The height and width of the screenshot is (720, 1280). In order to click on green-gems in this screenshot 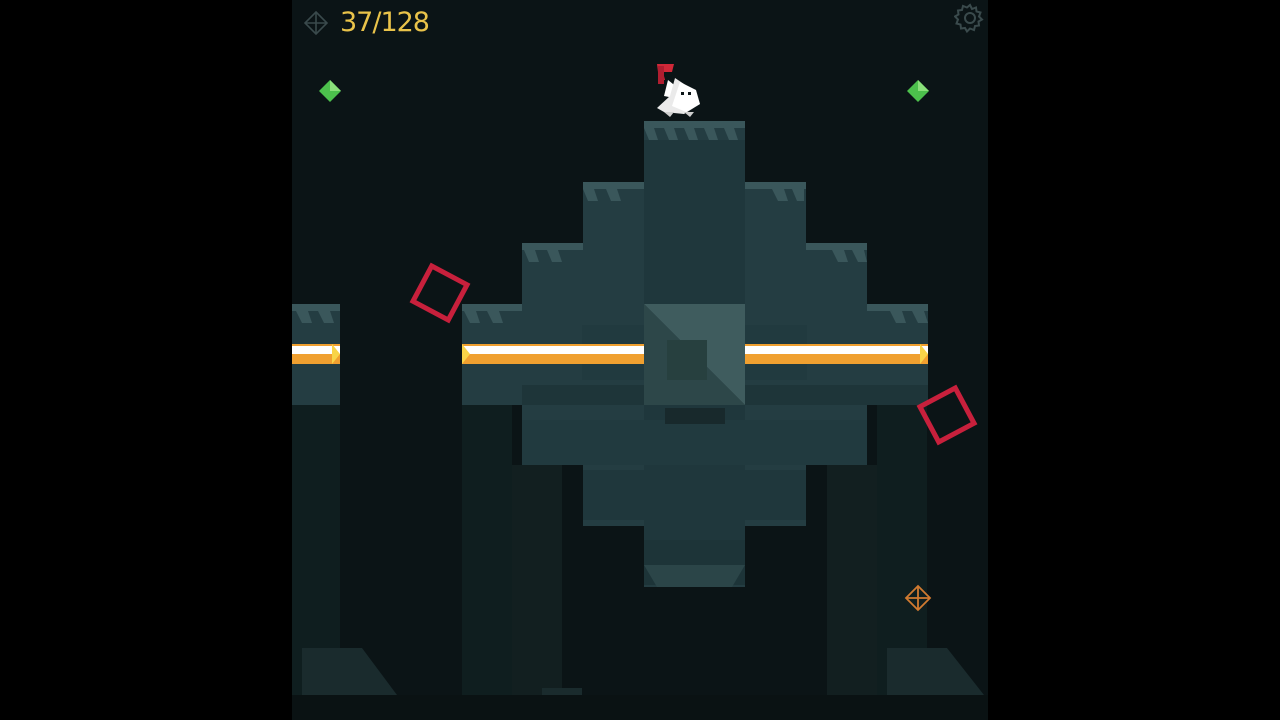, I will do `click(624, 91)`.